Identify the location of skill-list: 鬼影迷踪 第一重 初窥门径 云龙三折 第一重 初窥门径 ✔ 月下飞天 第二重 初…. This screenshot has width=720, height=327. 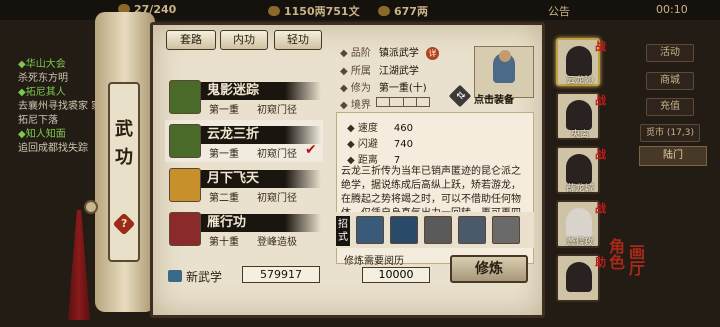
(244, 169).